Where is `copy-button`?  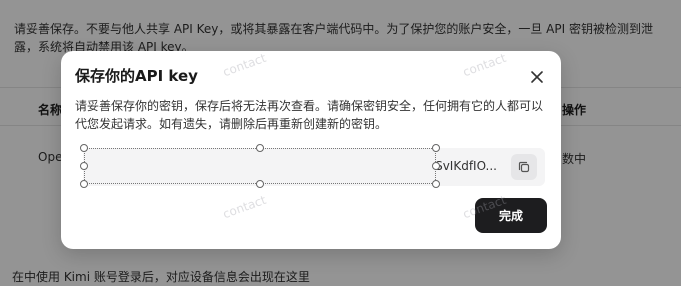
copy-button is located at coordinates (524, 167).